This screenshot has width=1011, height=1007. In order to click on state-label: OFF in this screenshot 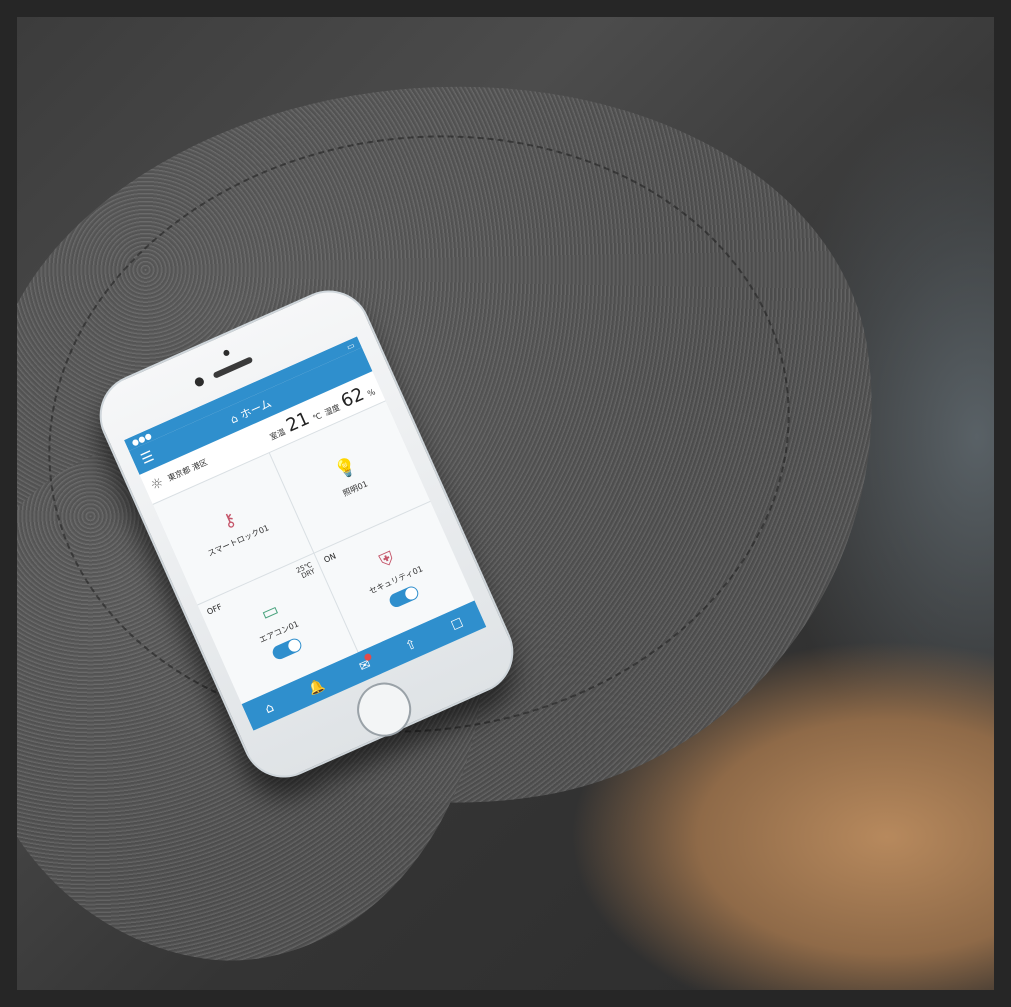, I will do `click(214, 609)`.